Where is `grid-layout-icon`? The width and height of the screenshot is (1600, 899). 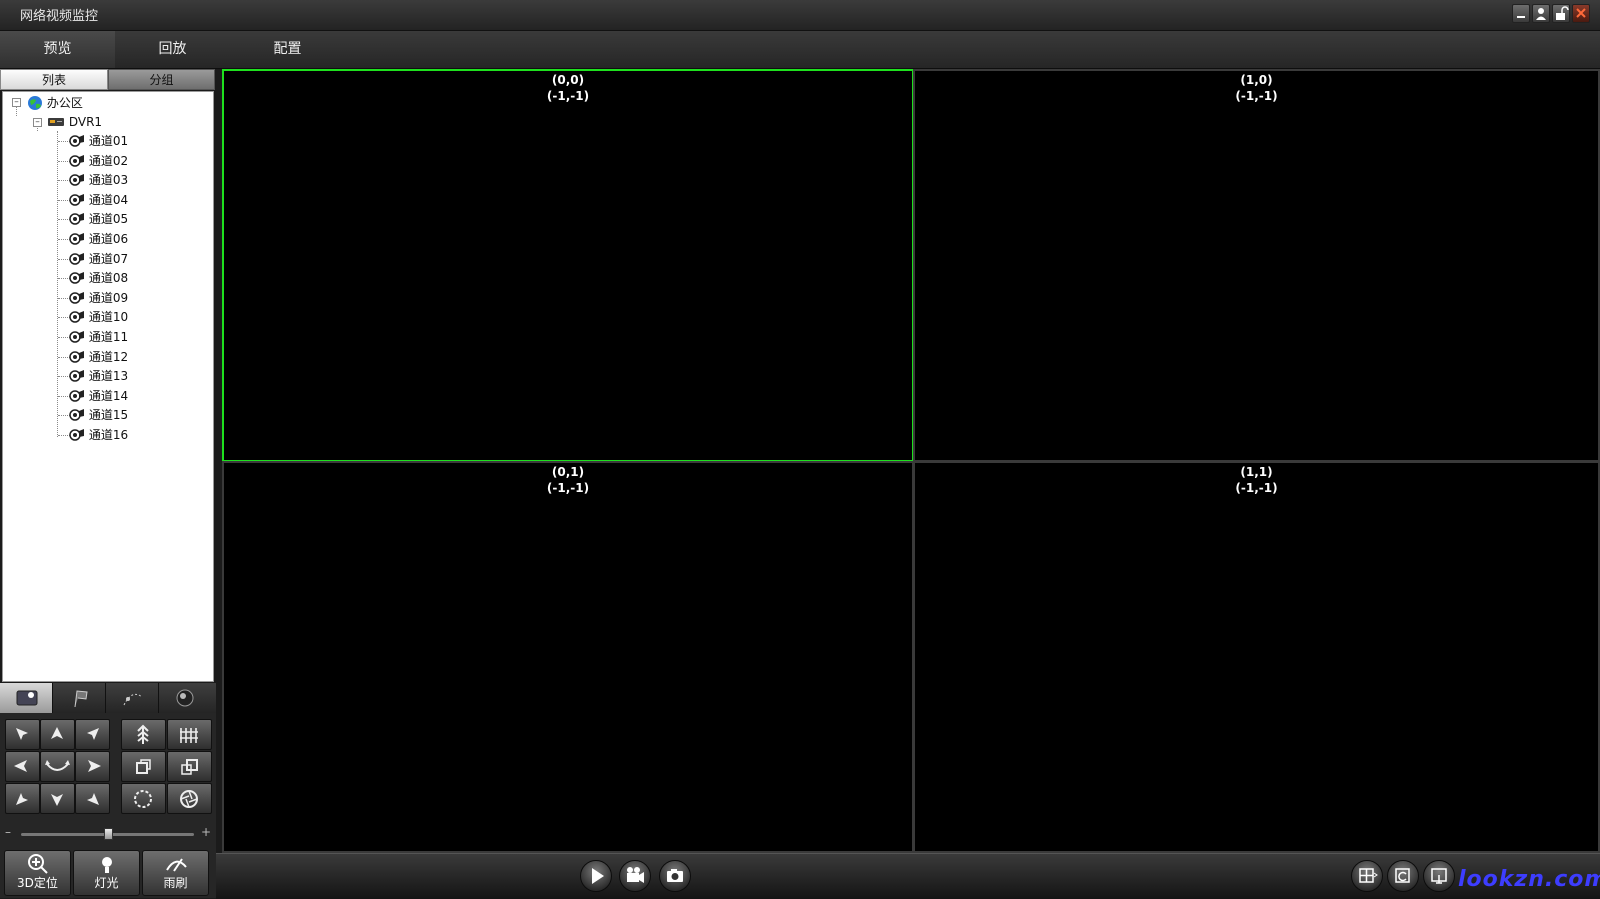
grid-layout-icon is located at coordinates (1368, 875).